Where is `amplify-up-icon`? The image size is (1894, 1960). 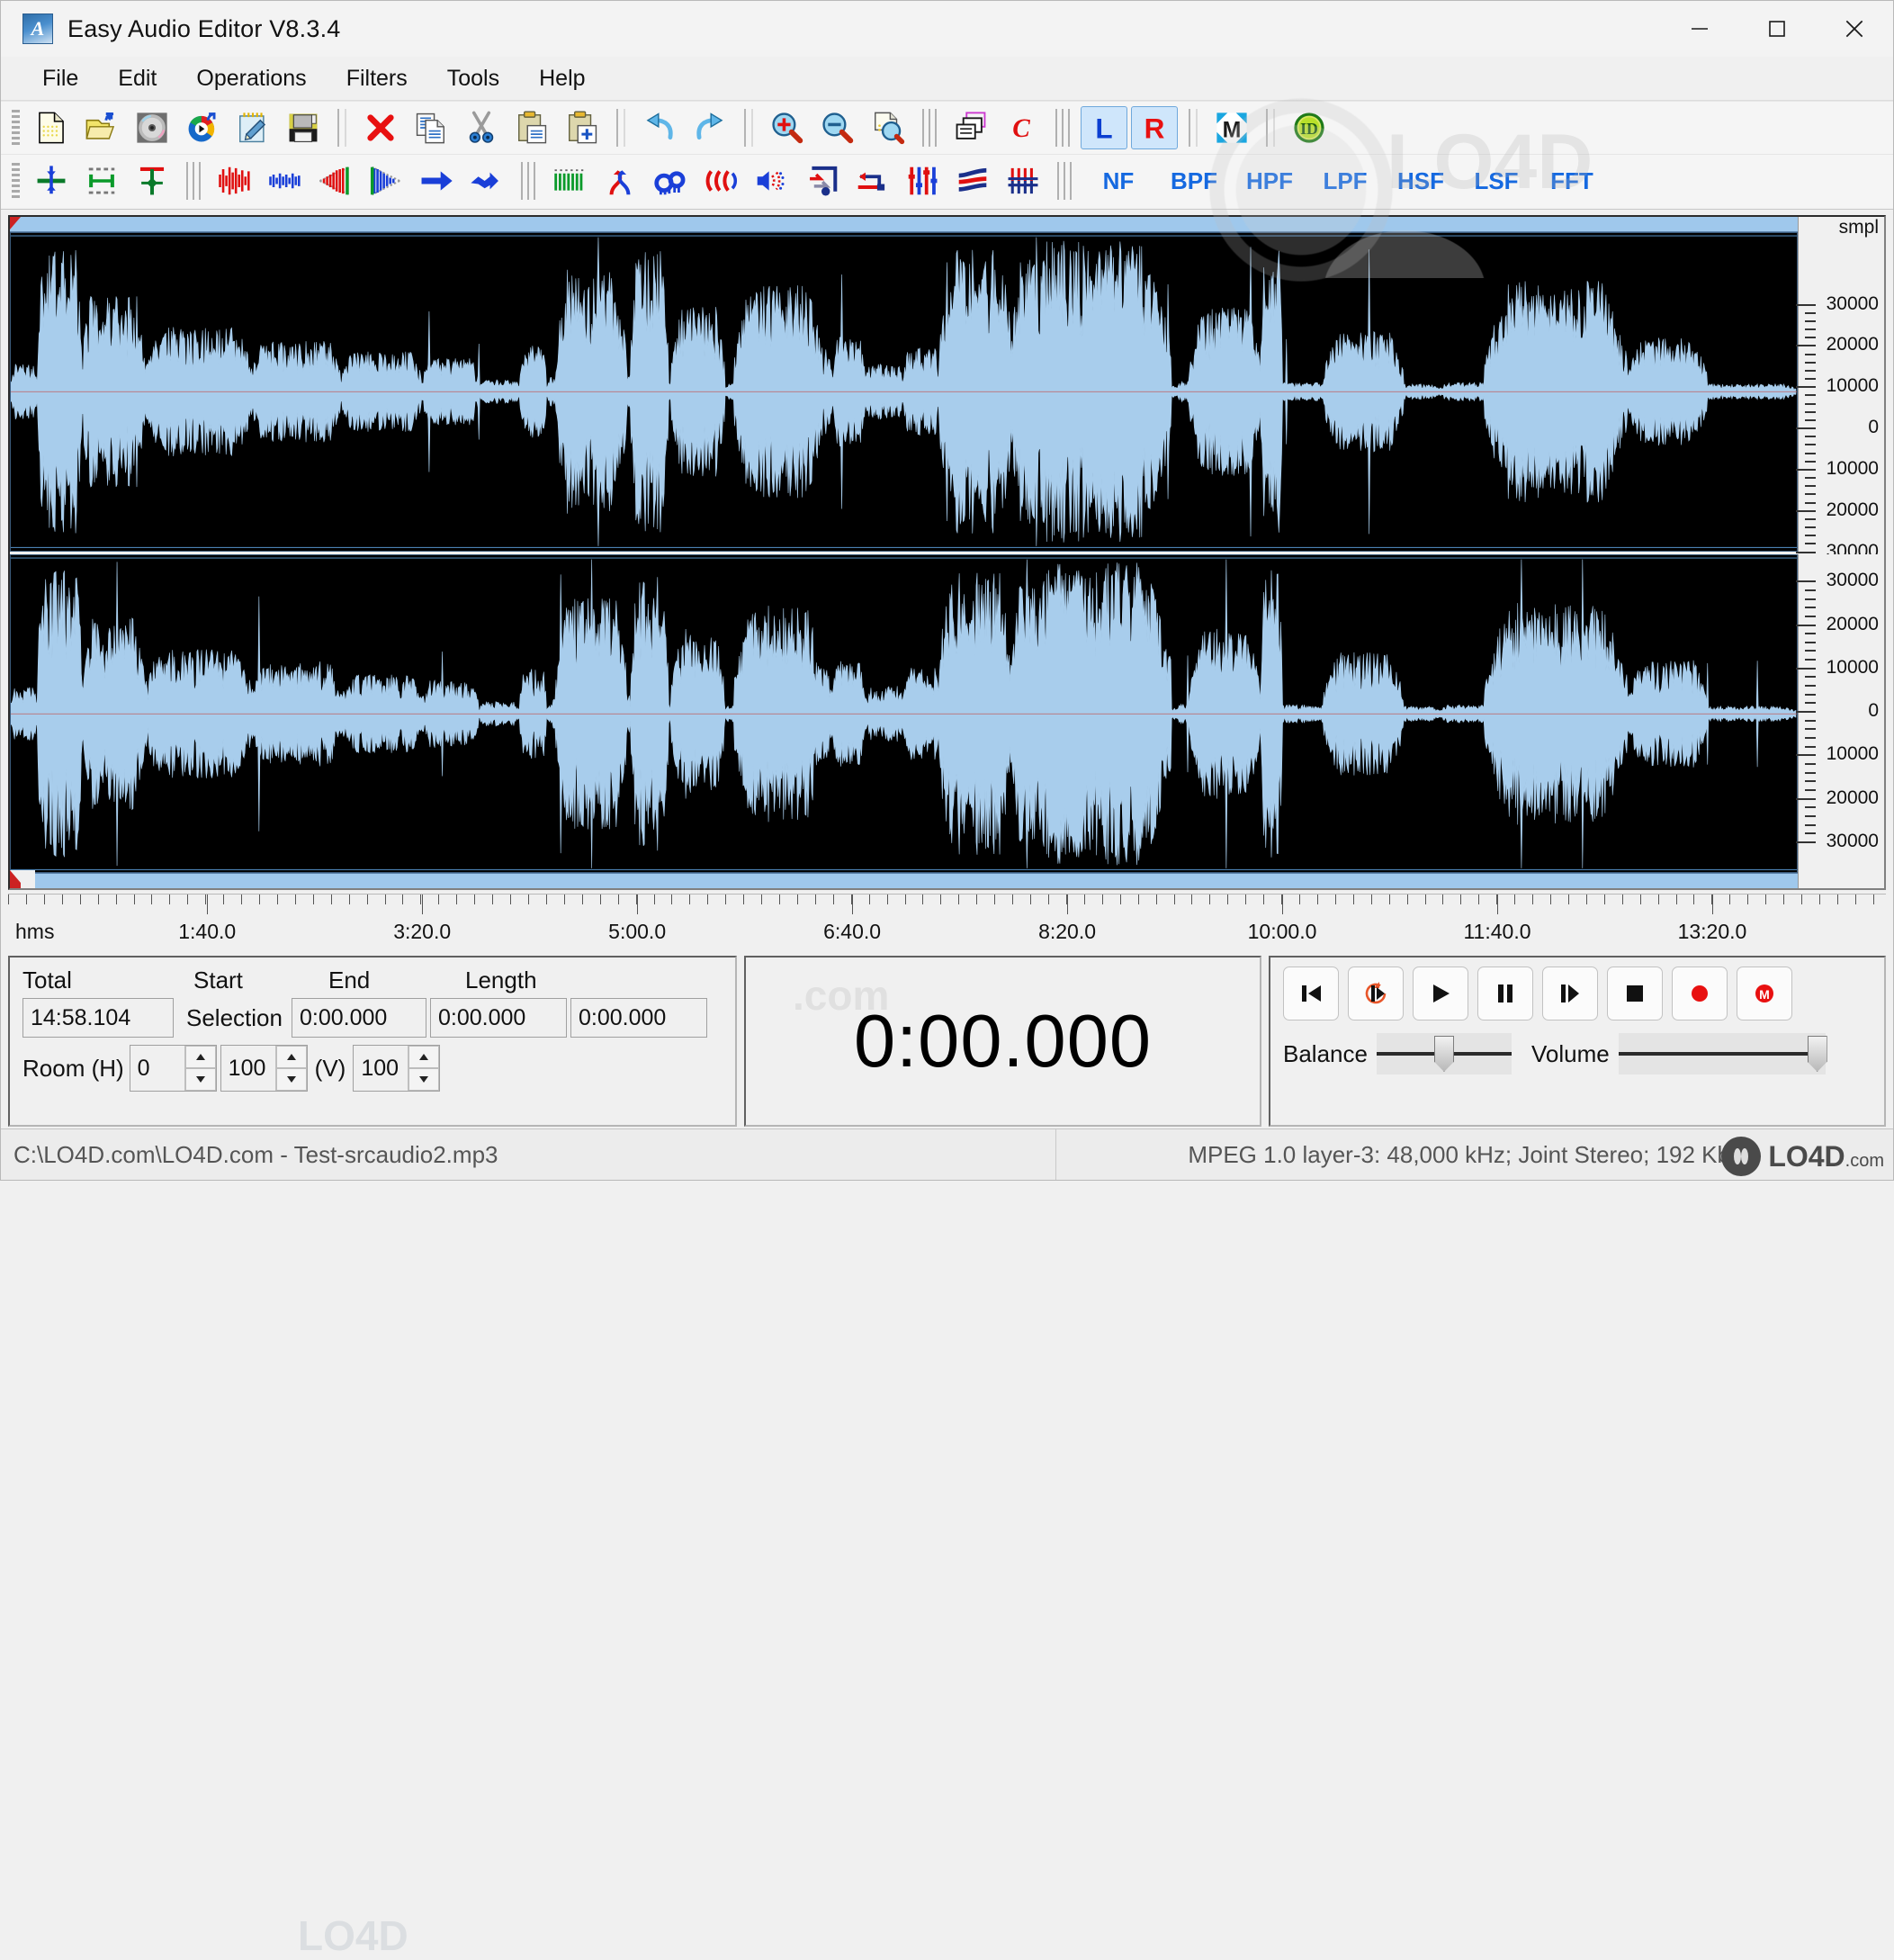 amplify-up-icon is located at coordinates (234, 180).